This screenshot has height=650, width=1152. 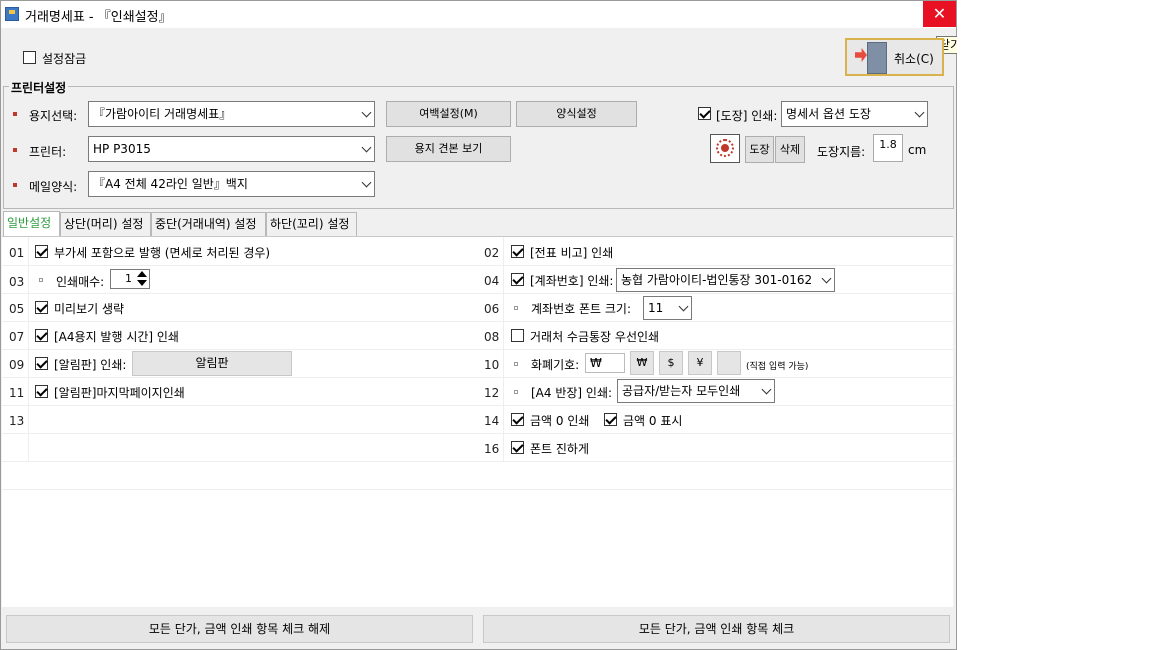 I want to click on tab-header: 상단(머리) 설정, so click(x=105, y=224).